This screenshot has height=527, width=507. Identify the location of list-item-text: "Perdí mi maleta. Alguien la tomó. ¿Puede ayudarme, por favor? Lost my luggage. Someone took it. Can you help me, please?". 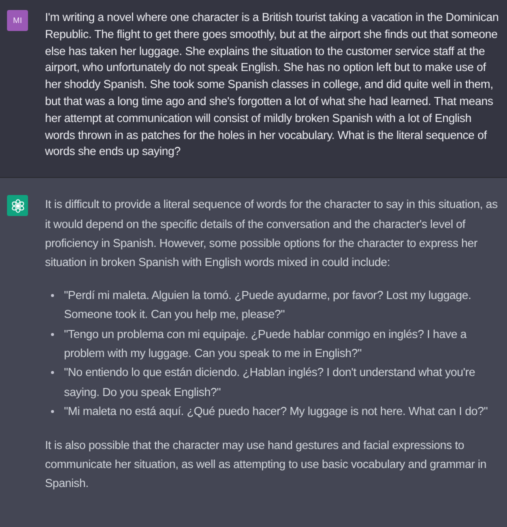
(268, 306).